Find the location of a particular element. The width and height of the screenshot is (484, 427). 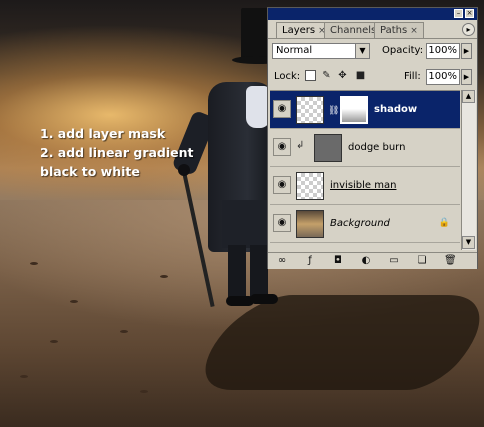

link-layers-icon: ∞ is located at coordinates (282, 261).